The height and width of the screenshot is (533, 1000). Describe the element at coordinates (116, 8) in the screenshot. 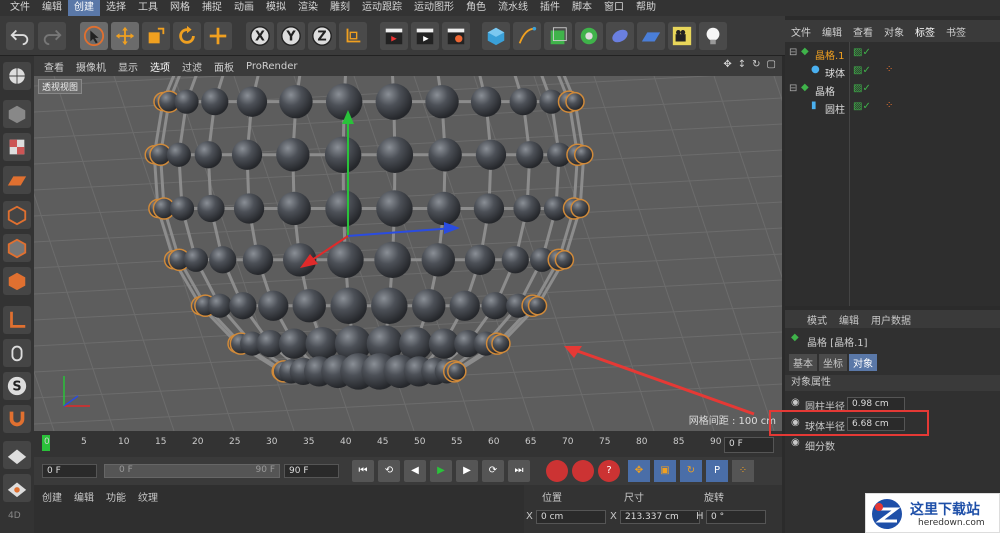

I see `menu-select: 选择` at that location.